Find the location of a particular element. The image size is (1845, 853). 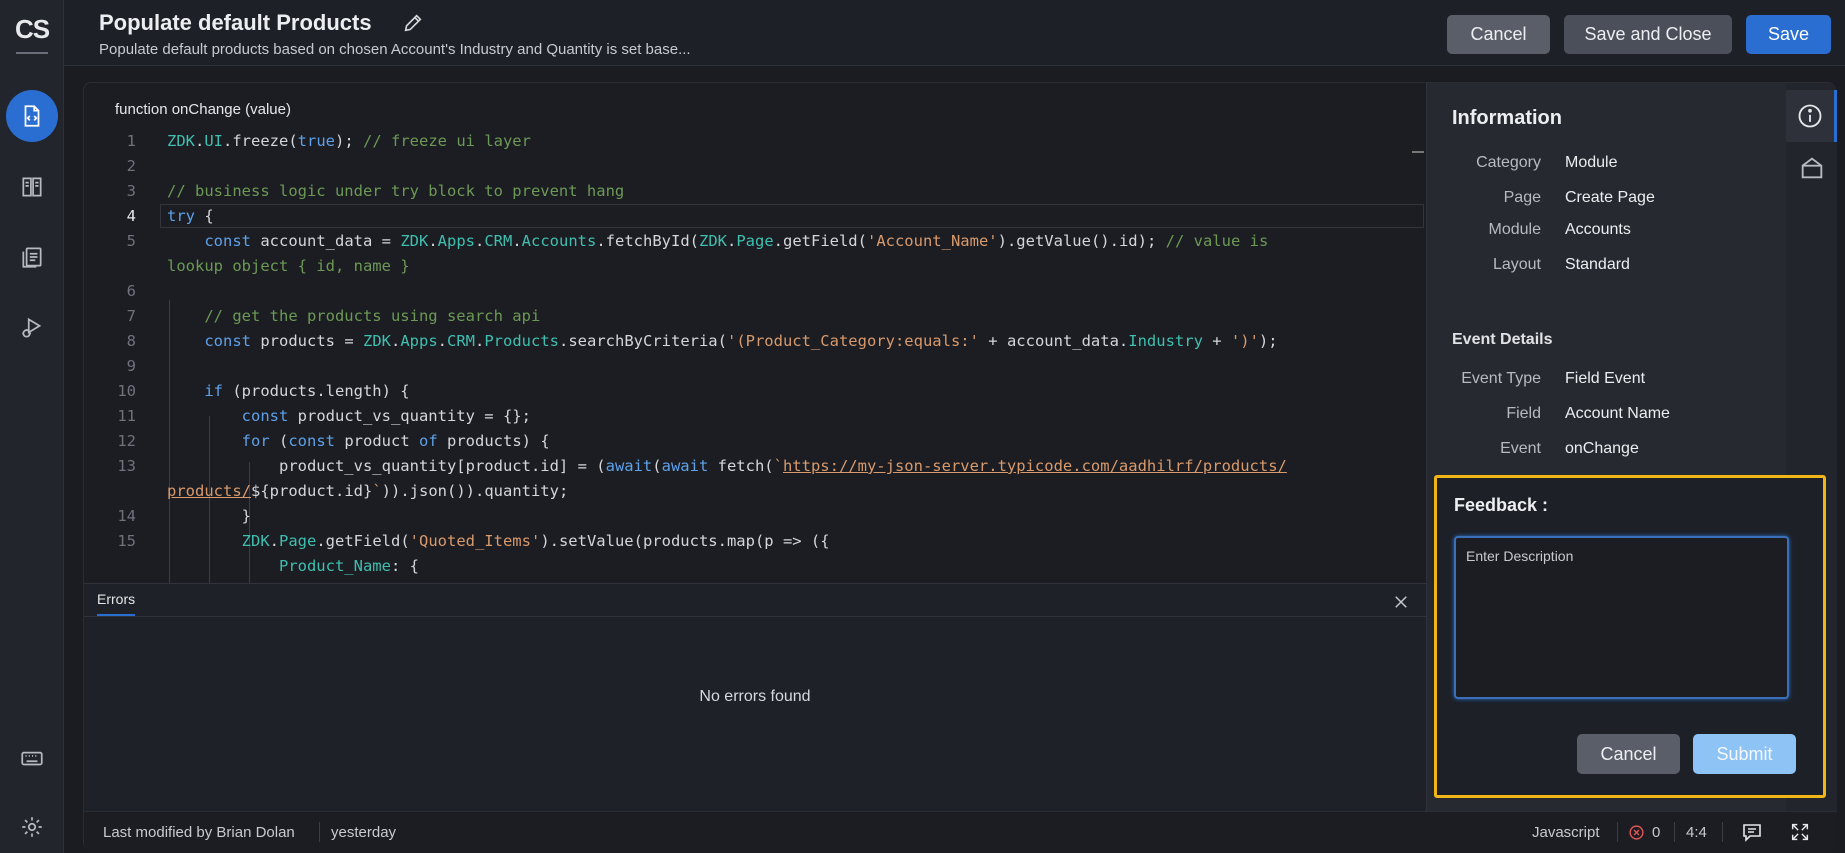

logo-divider is located at coordinates (32, 53).